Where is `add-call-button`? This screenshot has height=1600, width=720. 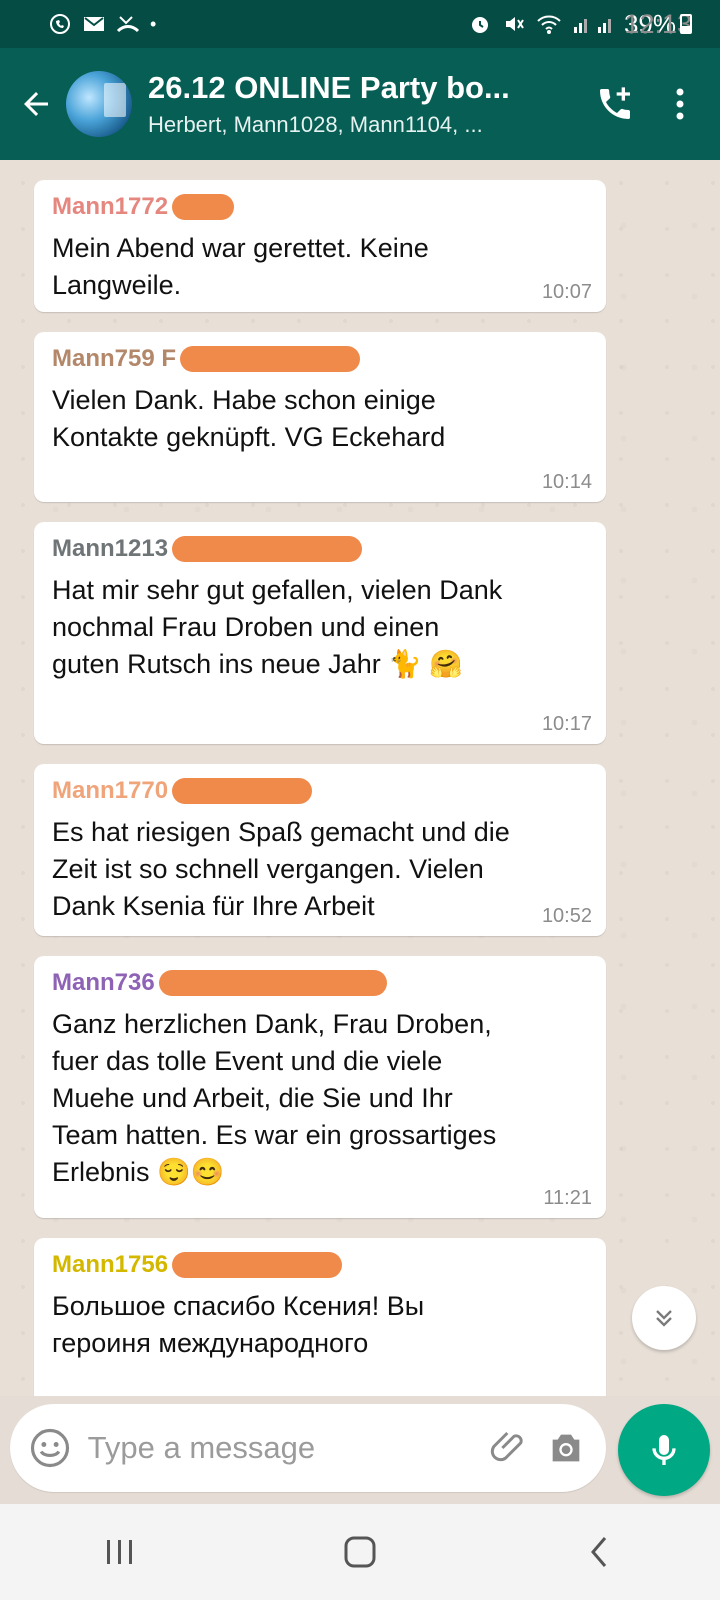 add-call-button is located at coordinates (615, 104).